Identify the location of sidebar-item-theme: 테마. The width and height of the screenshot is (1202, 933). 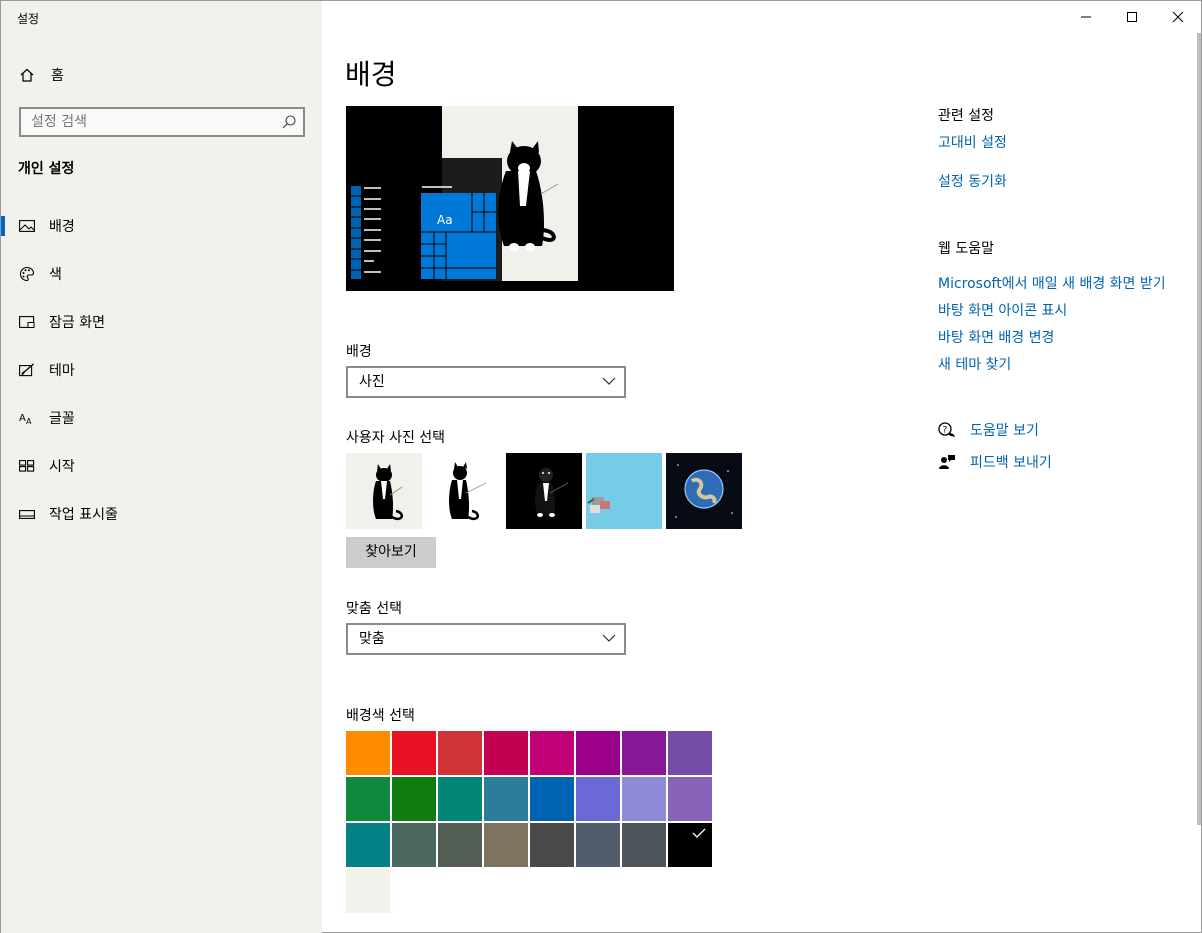
(161, 370).